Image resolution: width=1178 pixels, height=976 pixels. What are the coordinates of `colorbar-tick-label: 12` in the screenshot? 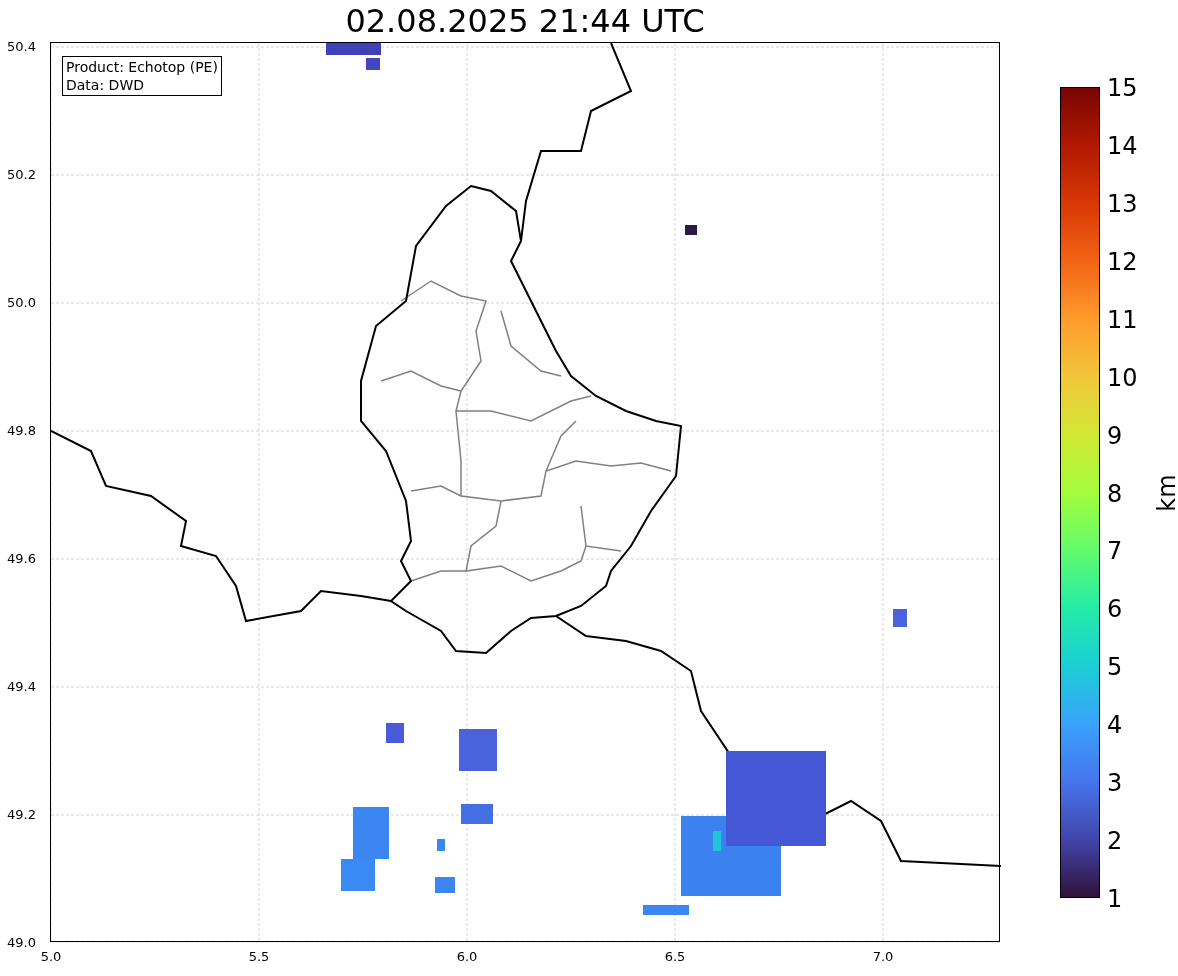 It's located at (1122, 261).